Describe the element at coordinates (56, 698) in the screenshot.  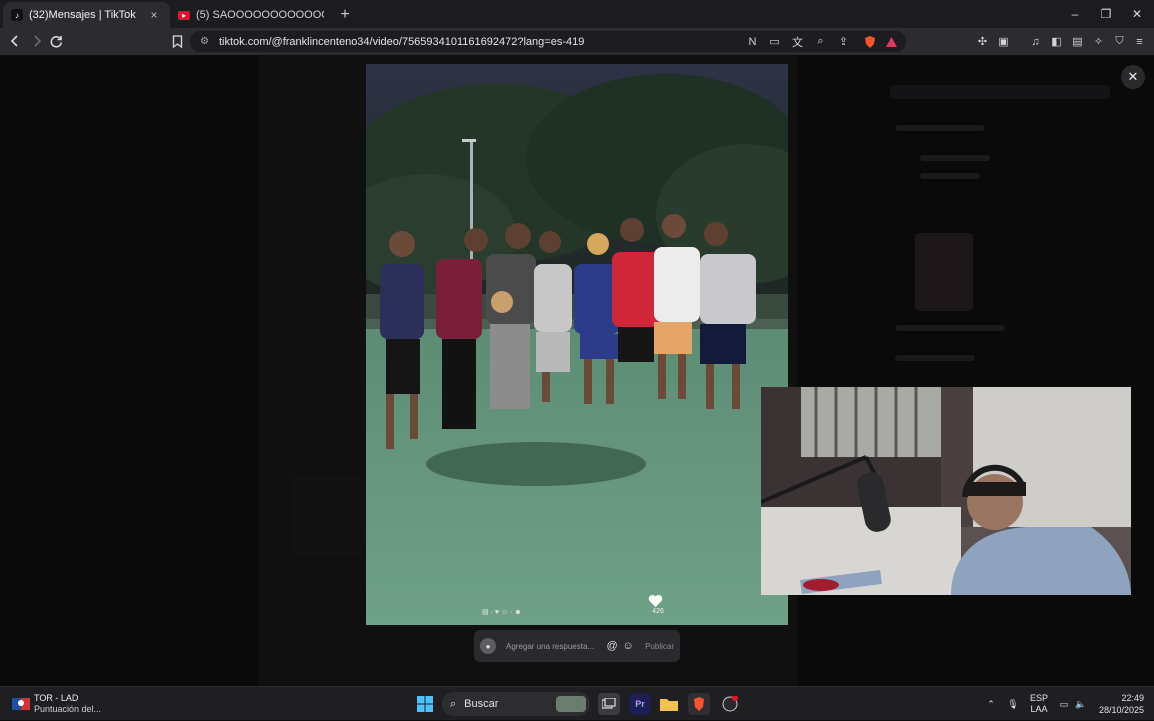
I see `widget-title: TOR - LAD` at that location.